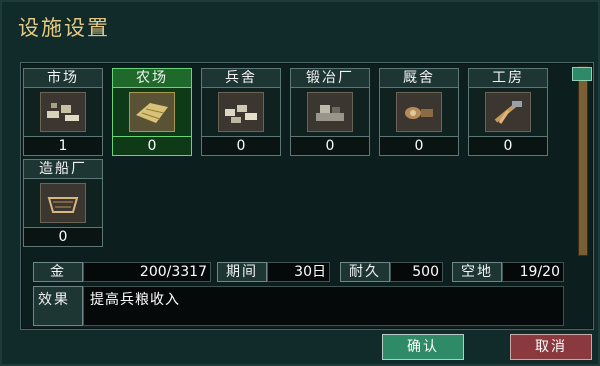 The height and width of the screenshot is (366, 600). Describe the element at coordinates (64, 28) in the screenshot. I see `dialog-title: 设施设置` at that location.